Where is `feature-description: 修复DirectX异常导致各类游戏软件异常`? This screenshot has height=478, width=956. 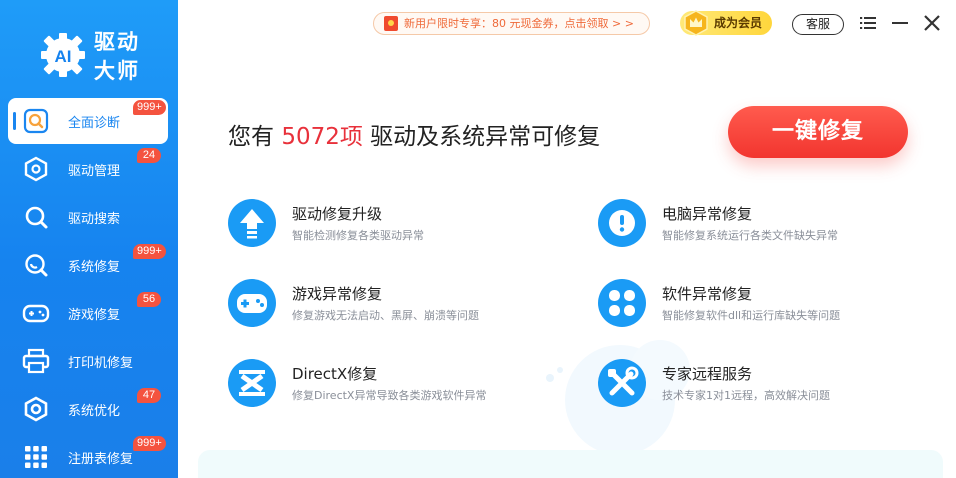
feature-description: 修复DirectX异常导致各类游戏软件异常 is located at coordinates (389, 395).